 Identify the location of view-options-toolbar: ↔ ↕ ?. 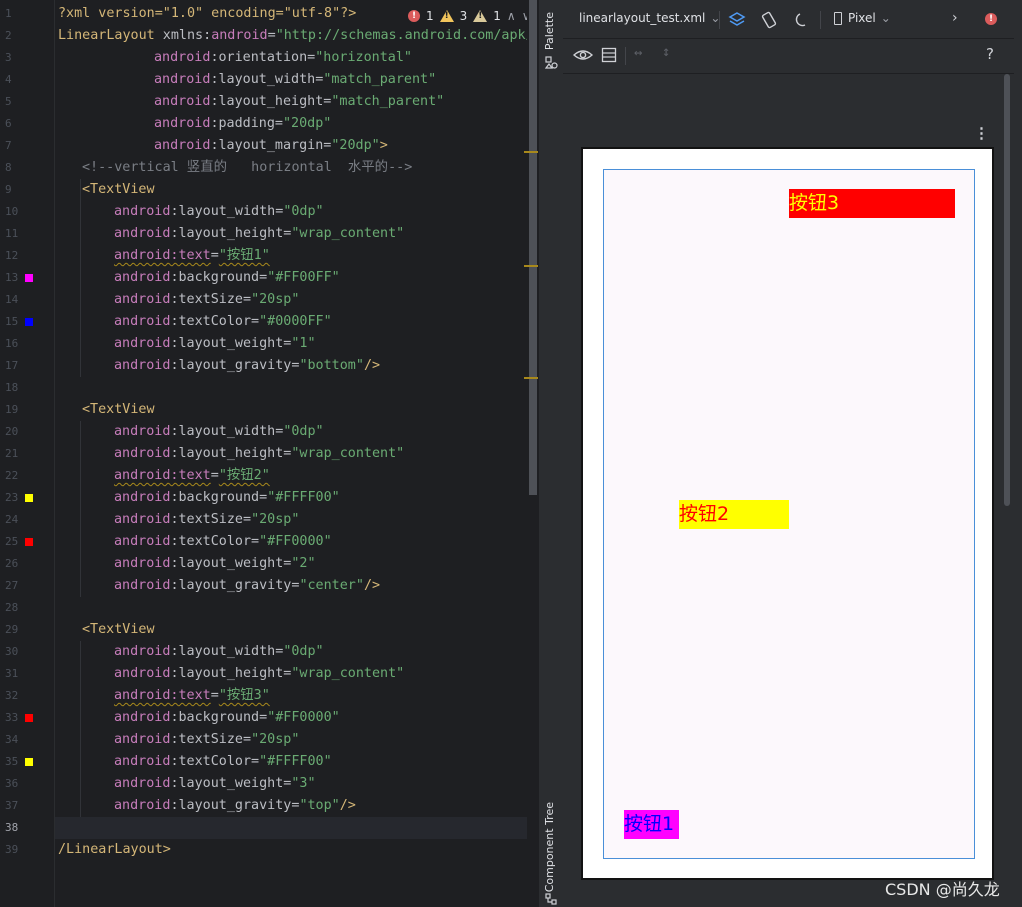
(792, 56).